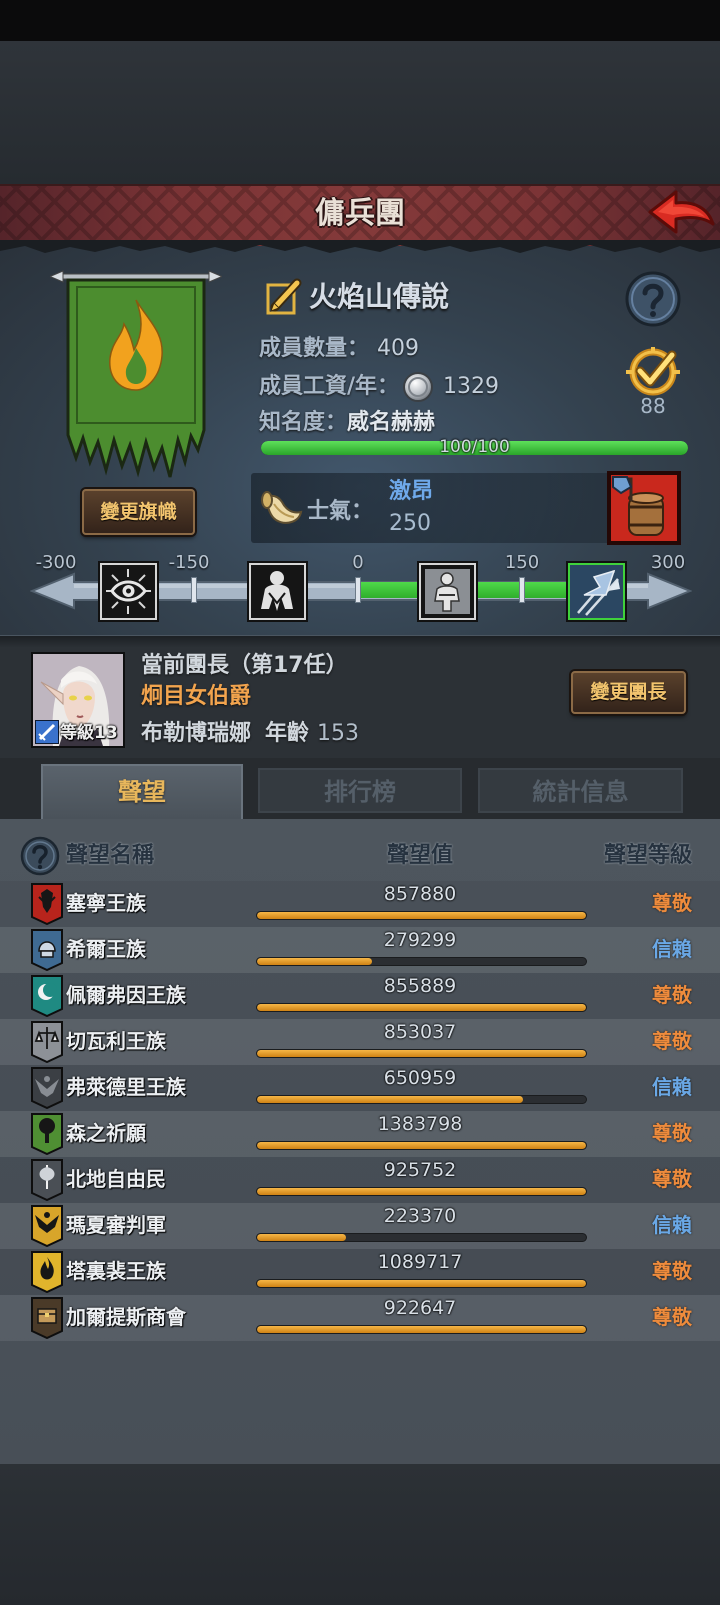 The width and height of the screenshot is (720, 1605). What do you see at coordinates (47, 1272) in the screenshot?
I see `flame-crest-icon` at bounding box center [47, 1272].